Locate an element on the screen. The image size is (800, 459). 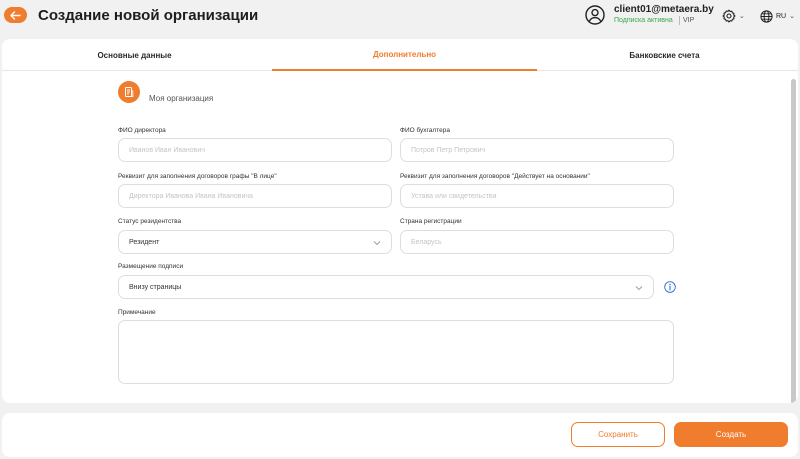
footer-bar: Сохранить Создать is located at coordinates (400, 435).